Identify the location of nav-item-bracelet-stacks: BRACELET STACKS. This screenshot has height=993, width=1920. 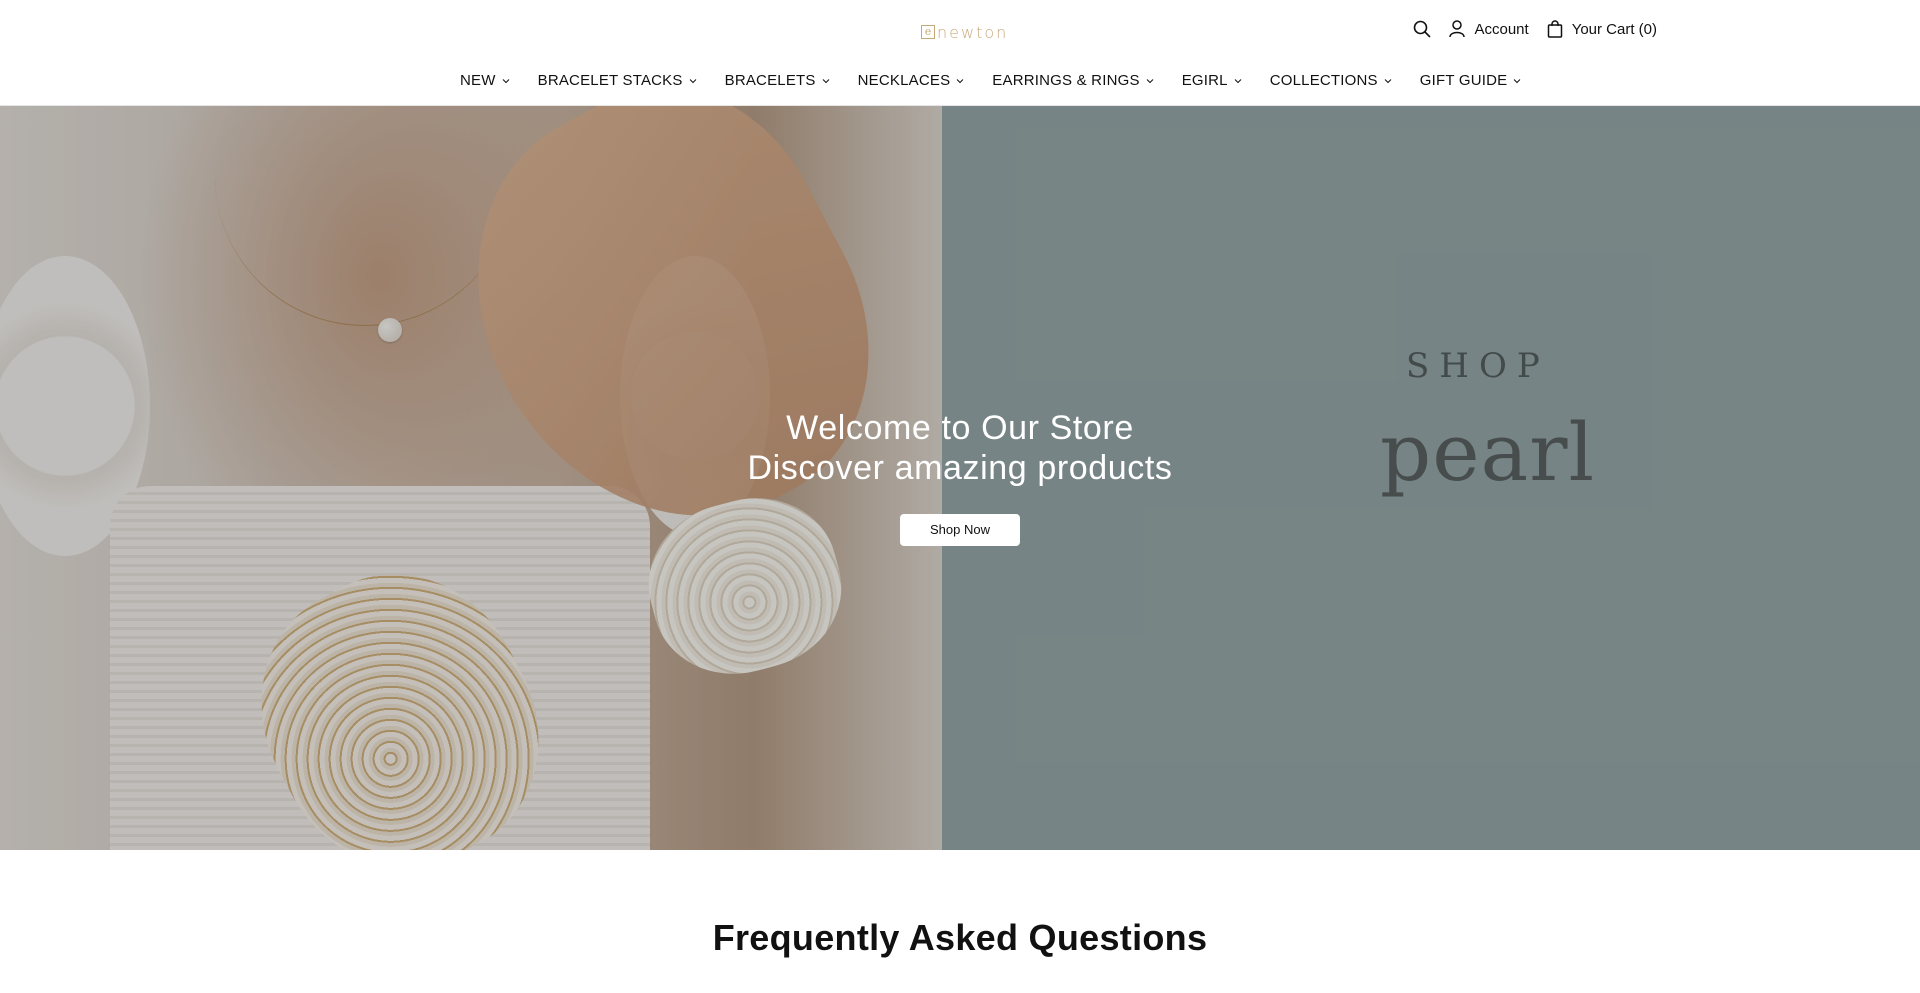
(617, 80).